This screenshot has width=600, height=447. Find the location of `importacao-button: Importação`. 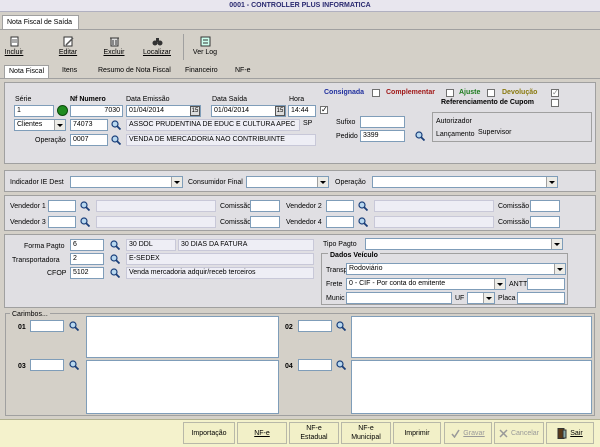

importacao-button: Importação is located at coordinates (209, 433).